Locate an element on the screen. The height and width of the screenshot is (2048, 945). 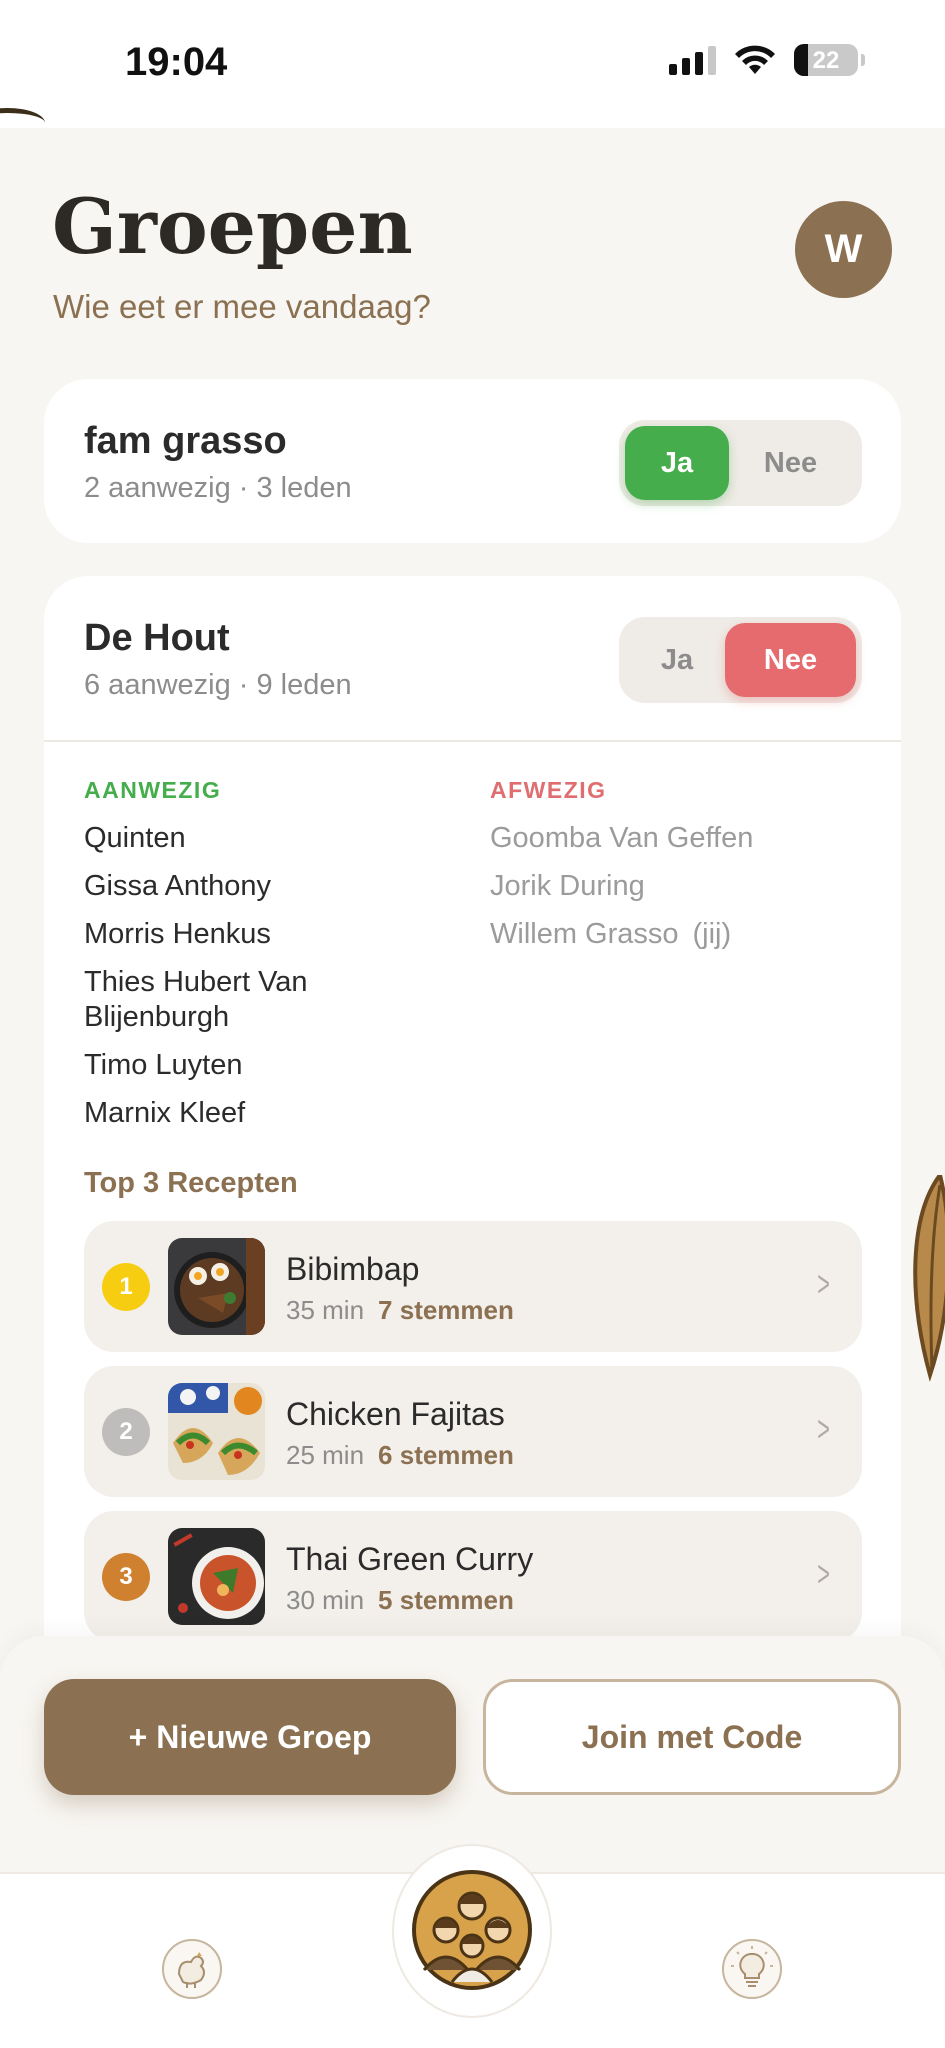
recipe-name: Thai Green Curry is located at coordinates (410, 1559).